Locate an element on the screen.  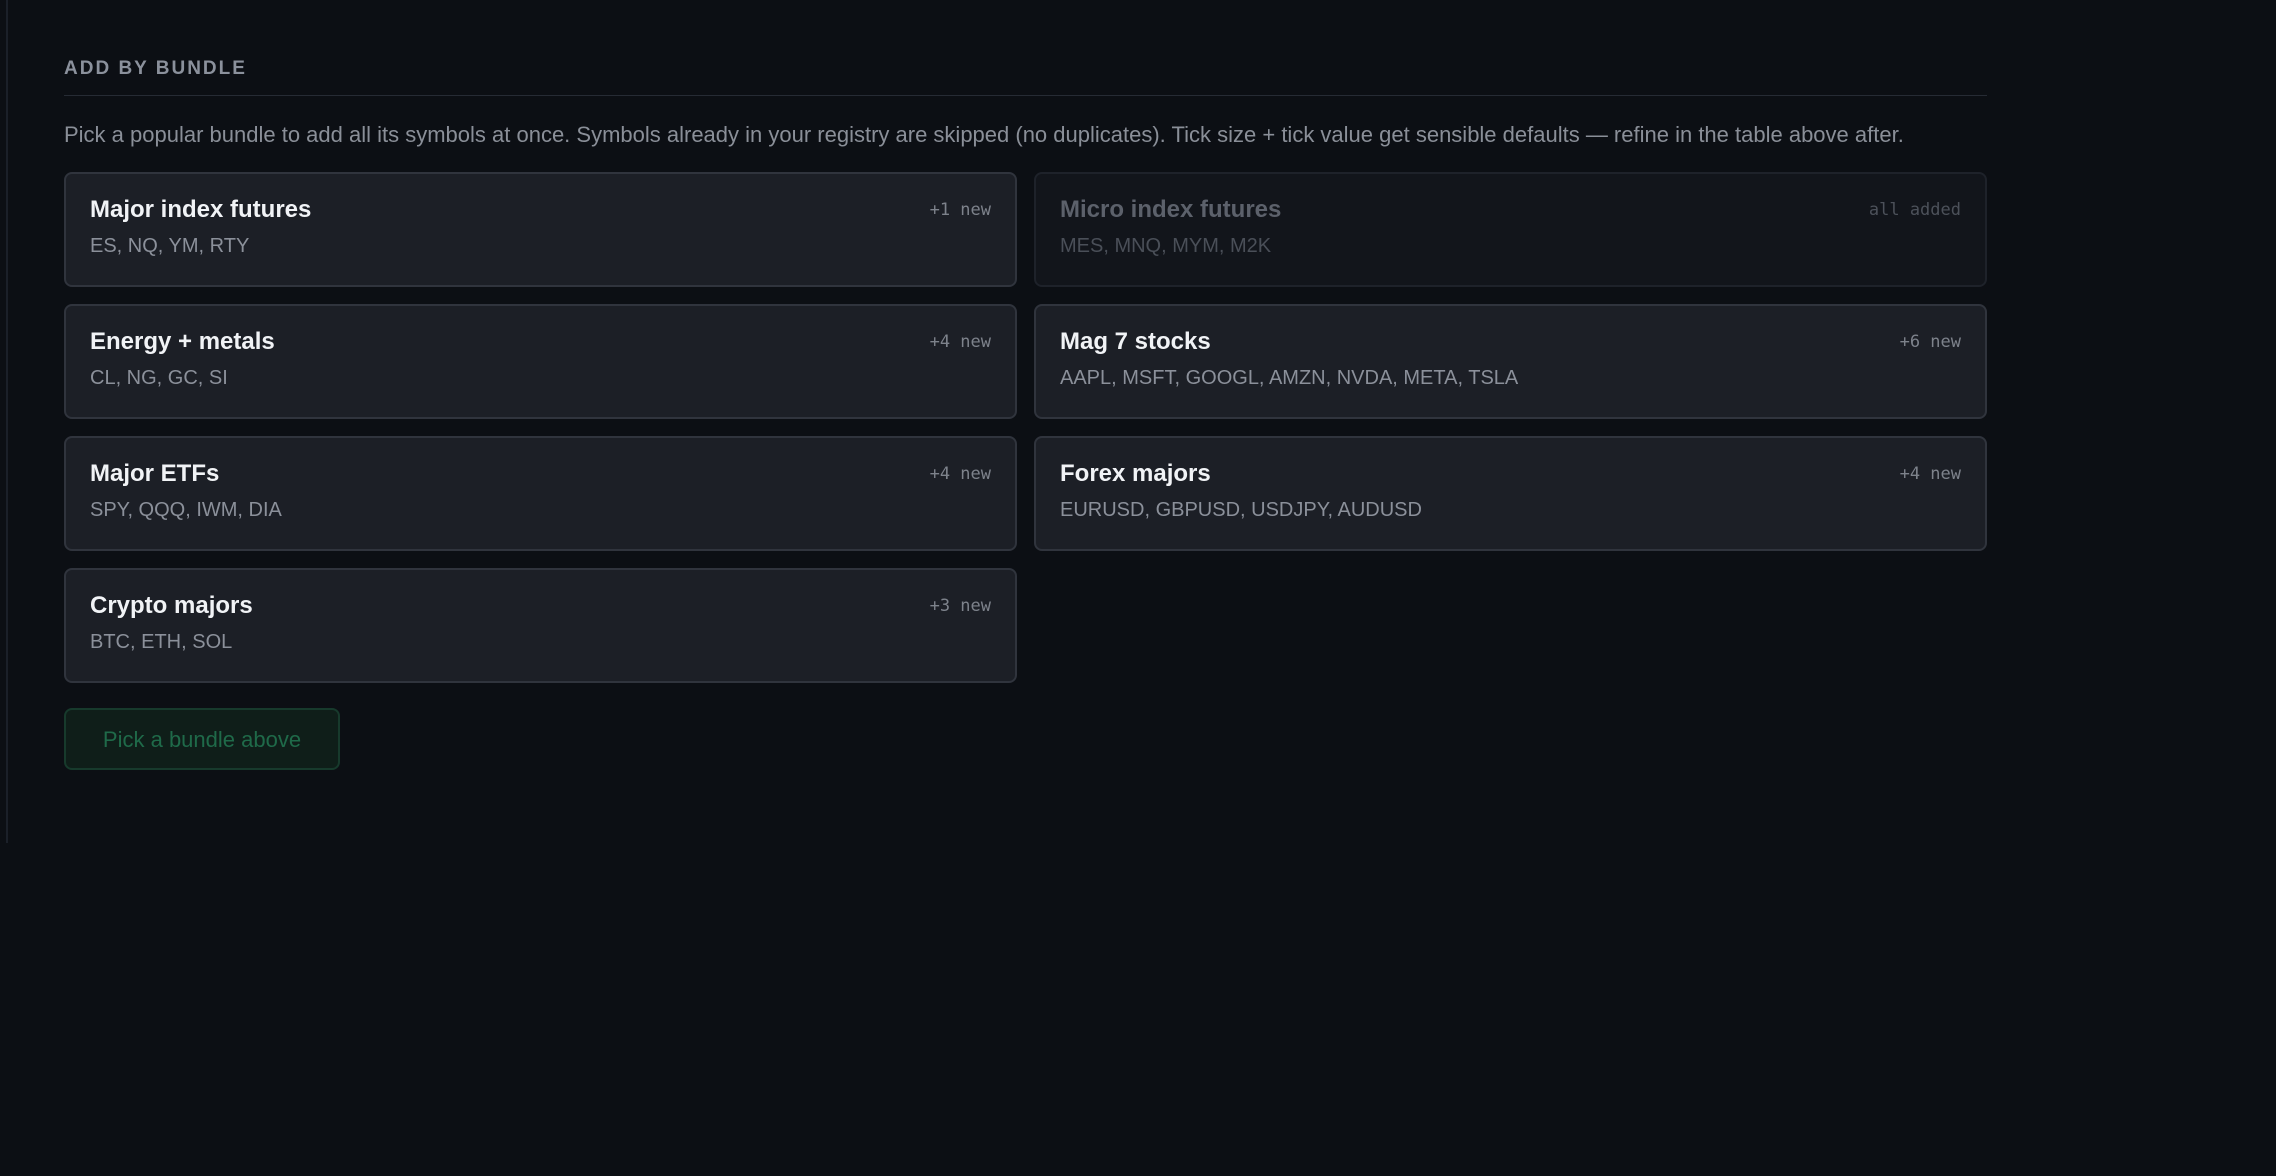
bundle-new-count-badge: +6 new is located at coordinates (1930, 342).